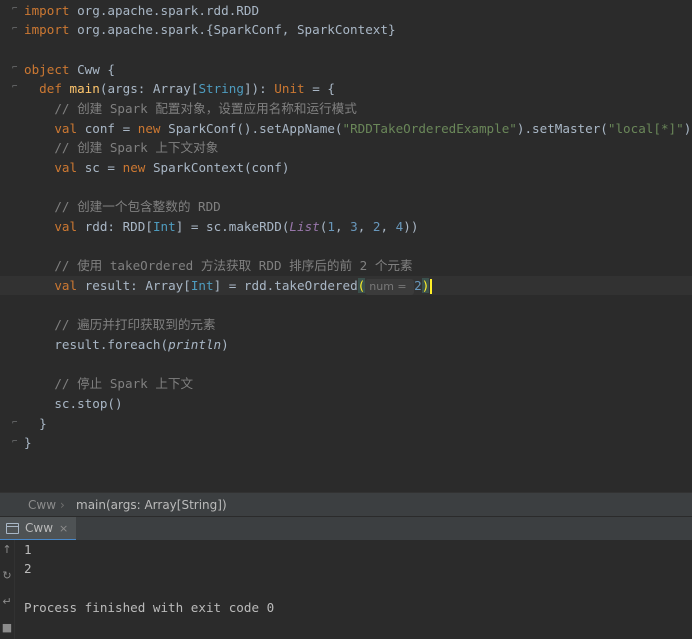  I want to click on run-tab-label: Cww, so click(39, 528).